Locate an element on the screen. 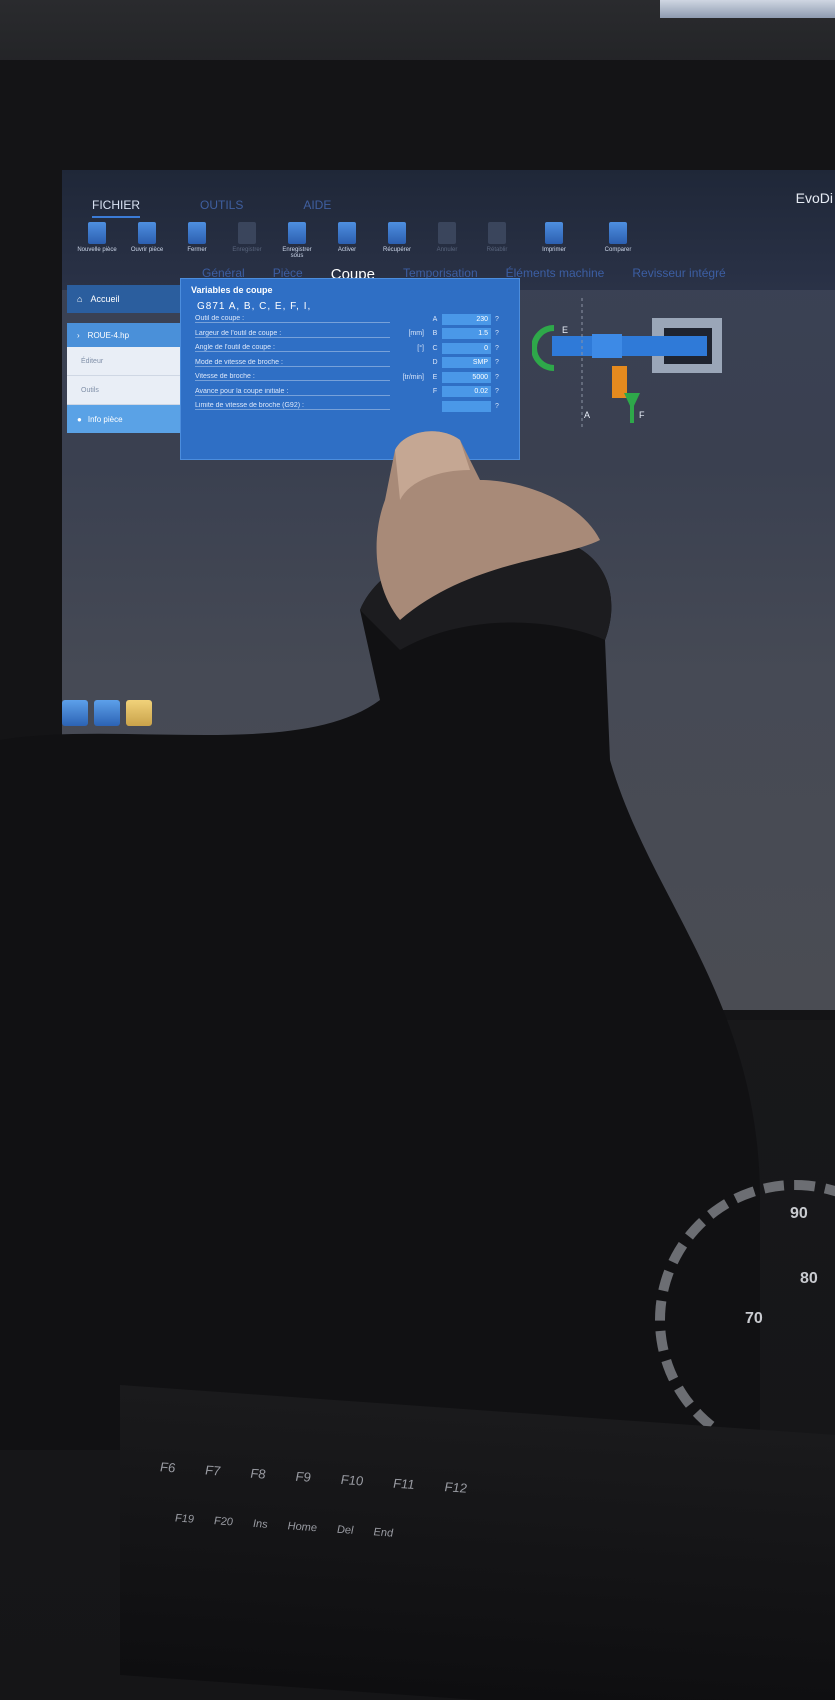  key-f11: F11 is located at coordinates (403, 1484).